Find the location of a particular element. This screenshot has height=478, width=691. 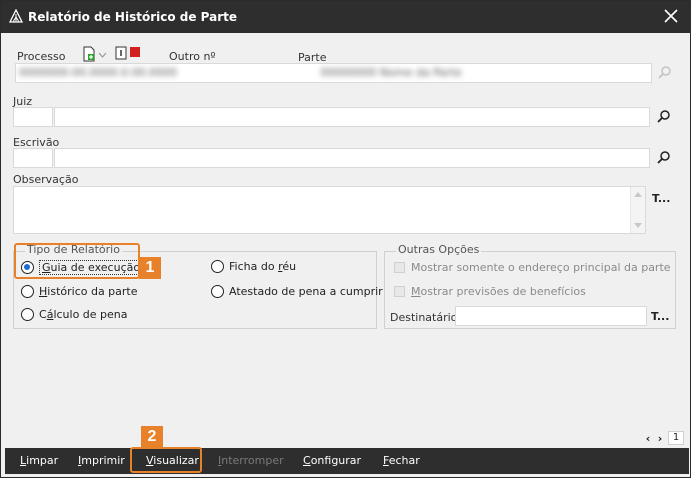

radio-guia-execucao: Guia de execução is located at coordinates (82, 267).